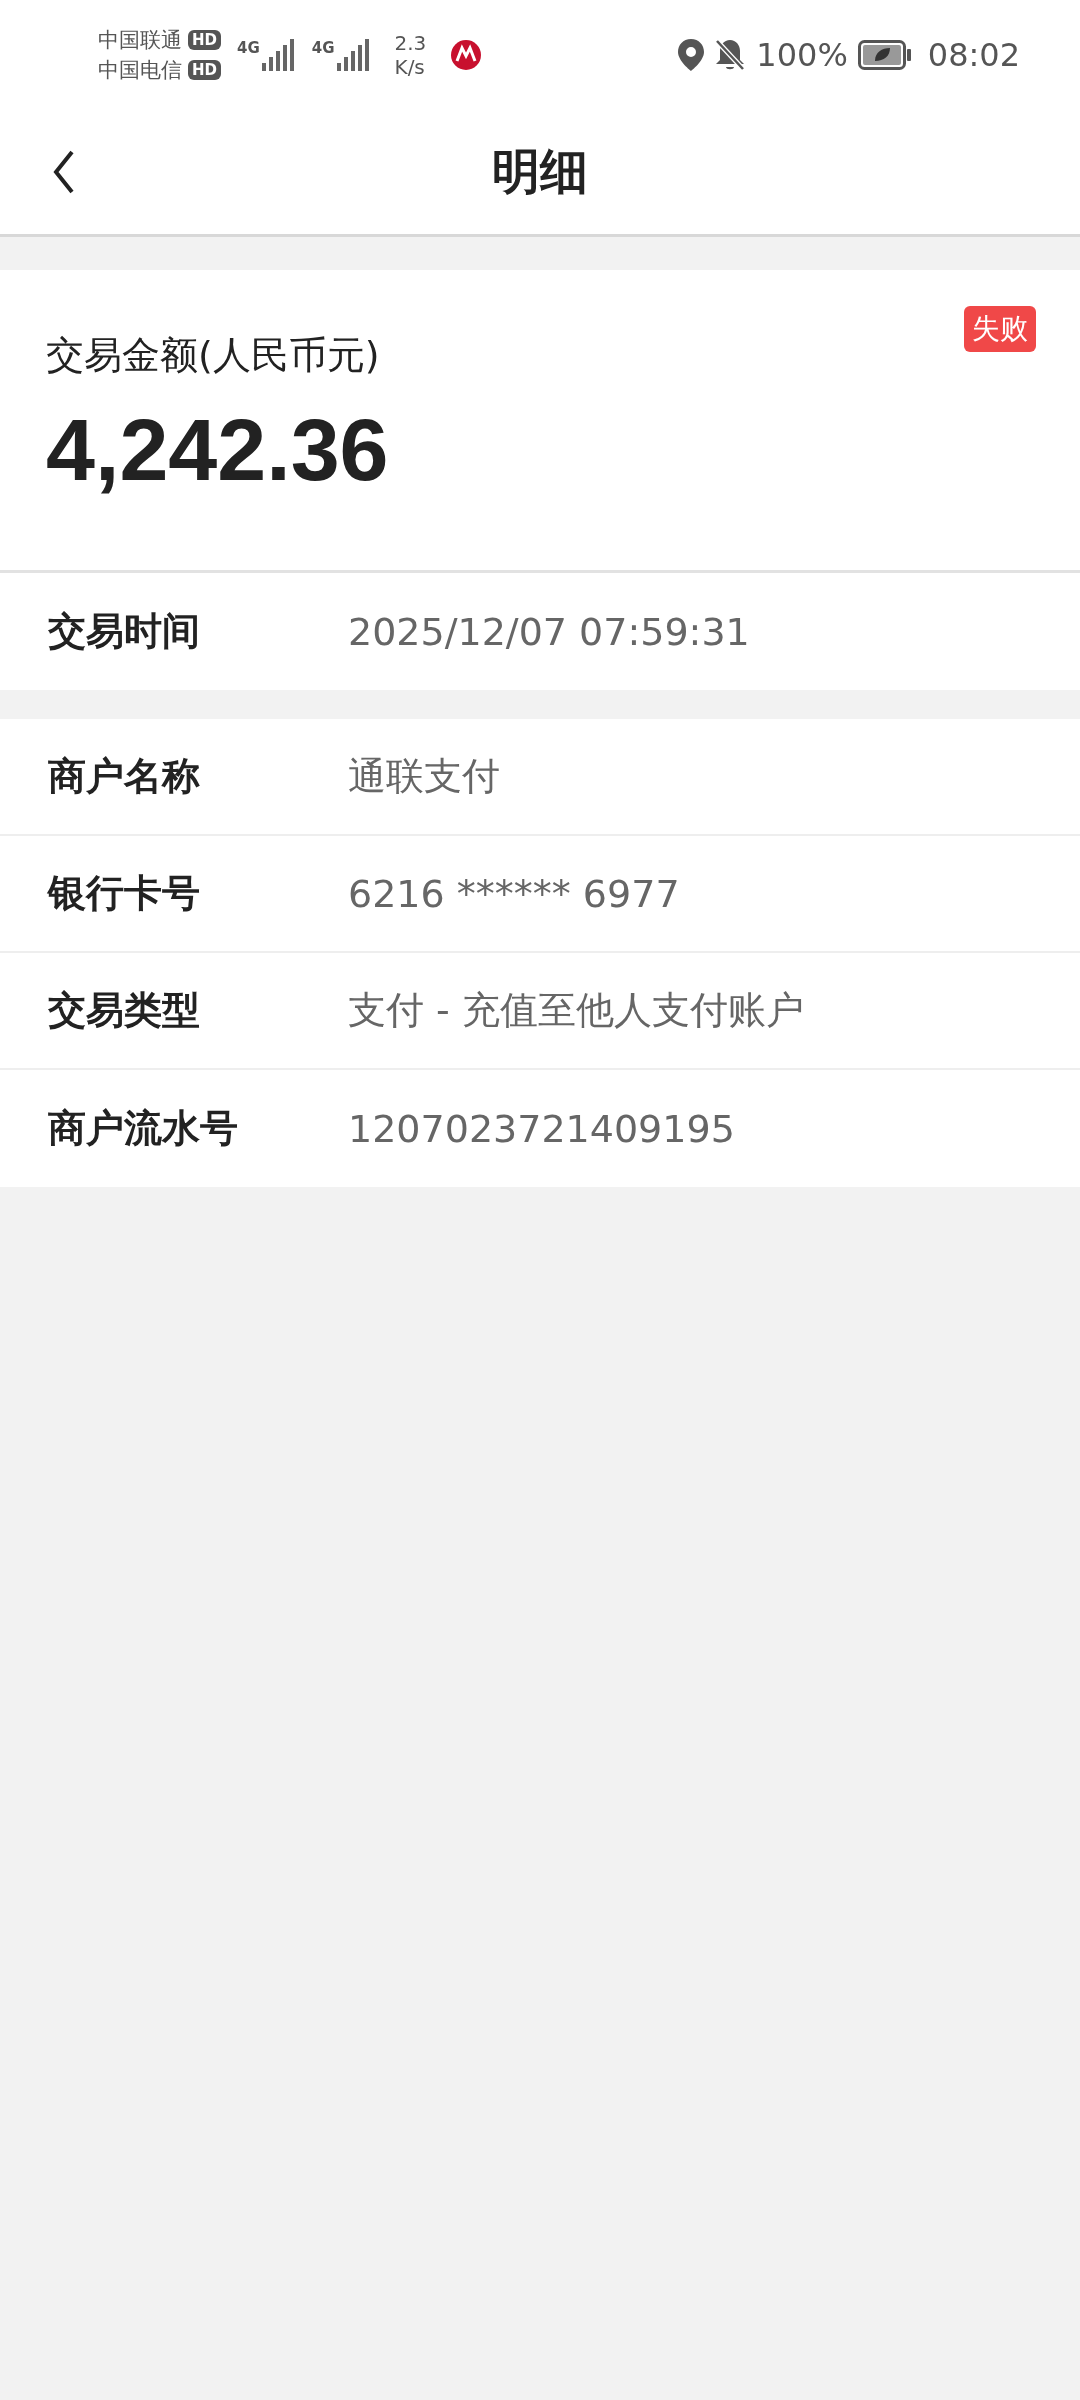  I want to click on amount-label: 交易金额(人民币元), so click(213, 355).